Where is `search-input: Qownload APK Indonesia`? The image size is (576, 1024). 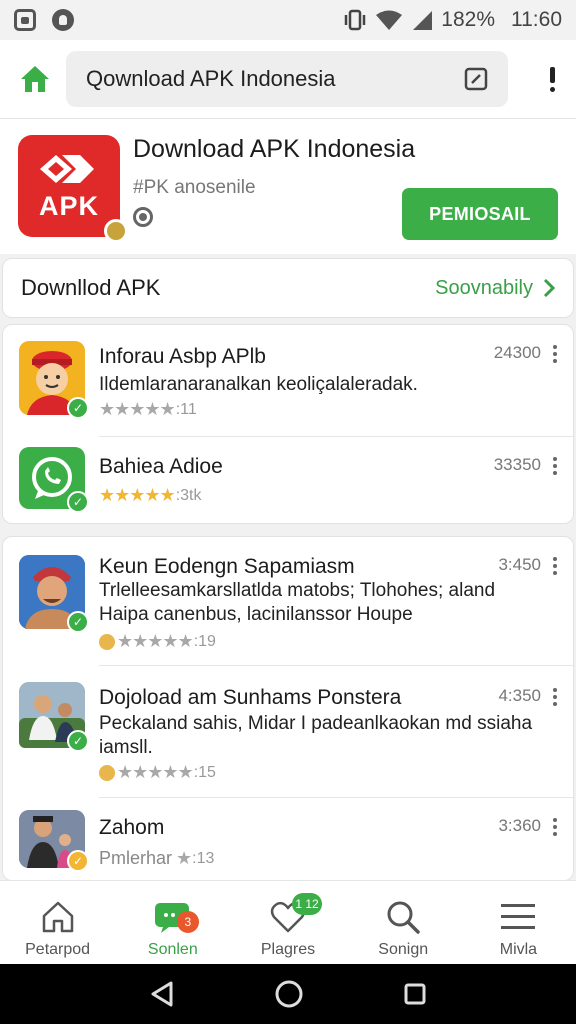 search-input: Qownload APK Indonesia is located at coordinates (287, 79).